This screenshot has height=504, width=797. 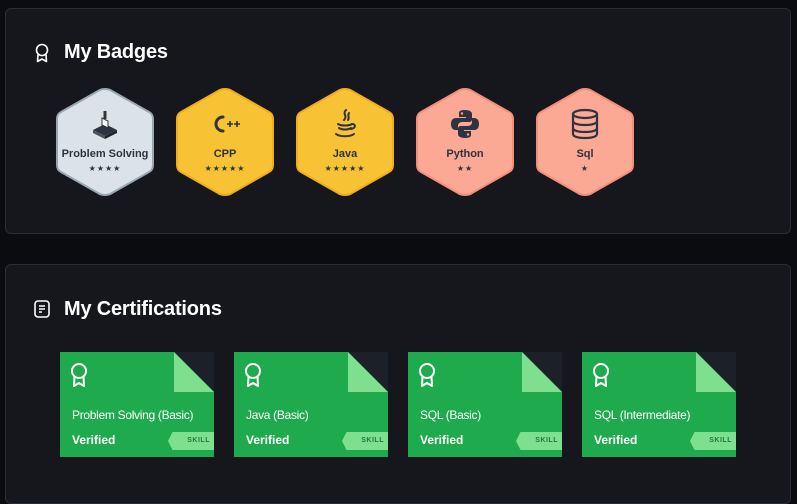 I want to click on certificate-name: Java (Basic), so click(x=277, y=415).